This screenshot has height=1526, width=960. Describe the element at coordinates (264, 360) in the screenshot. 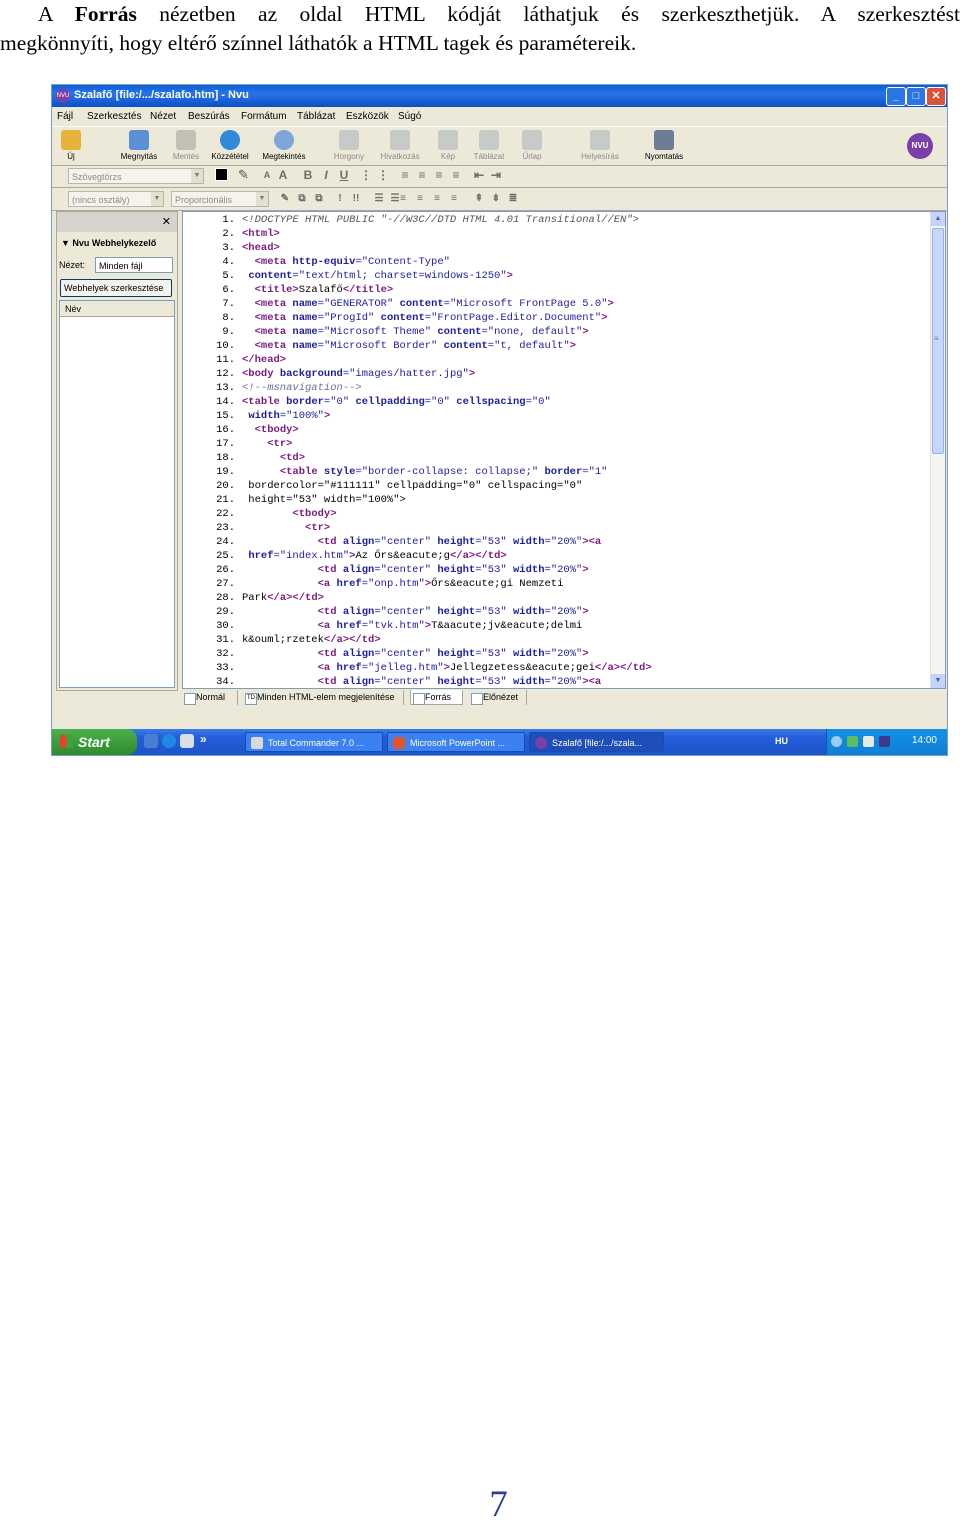

I see `line-text: </head>` at that location.